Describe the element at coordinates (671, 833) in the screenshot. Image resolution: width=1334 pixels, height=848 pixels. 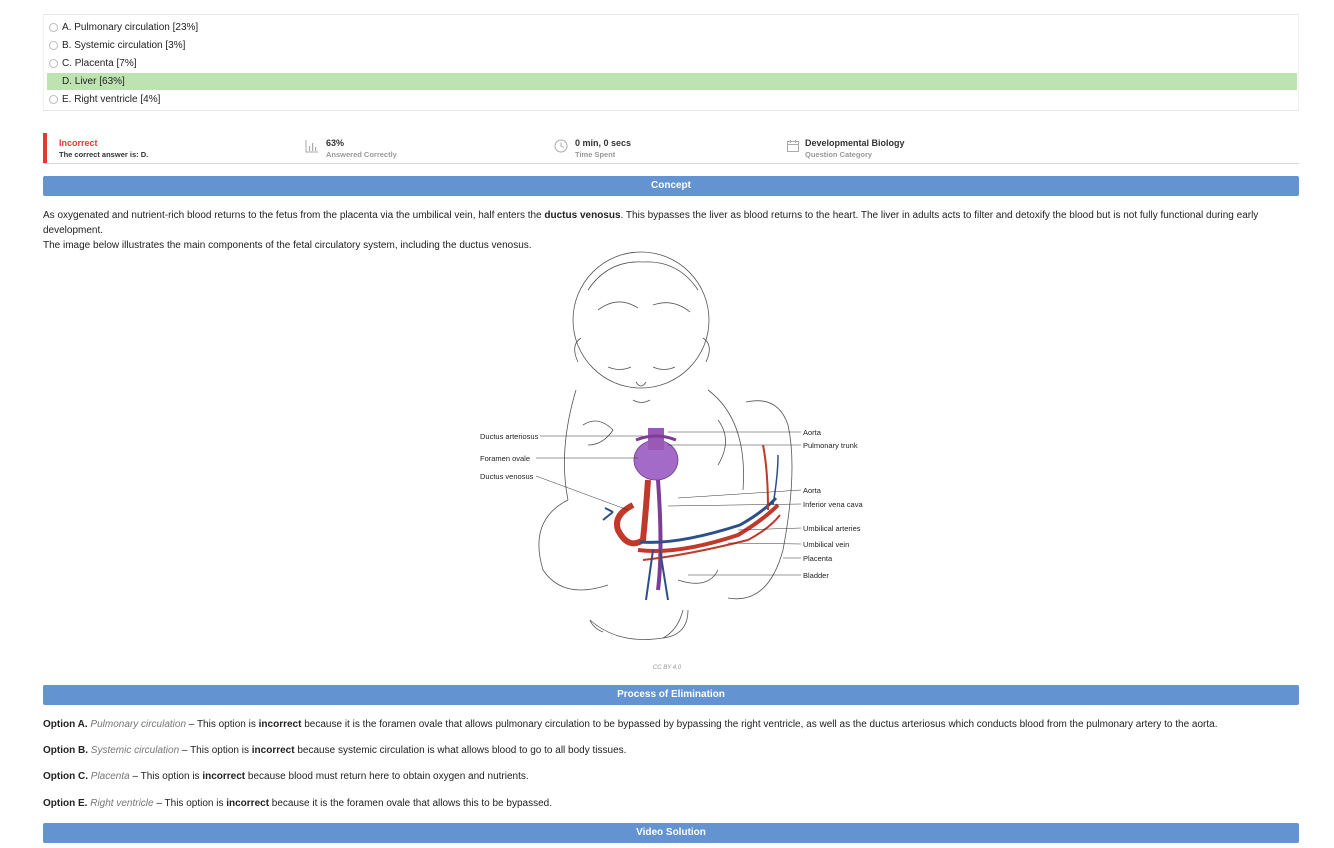
I see `video-solution-header: Video Solution` at that location.